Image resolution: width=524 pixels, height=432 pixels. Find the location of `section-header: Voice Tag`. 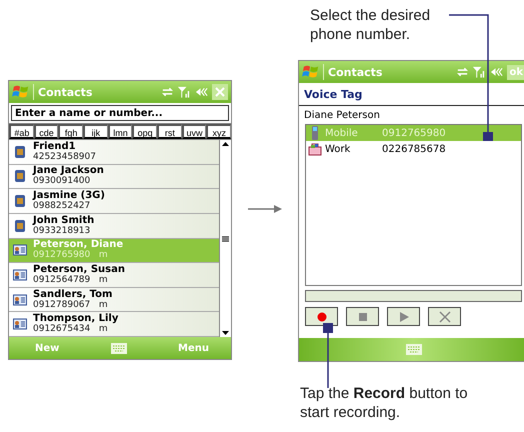

section-header: Voice Tag is located at coordinates (411, 94).